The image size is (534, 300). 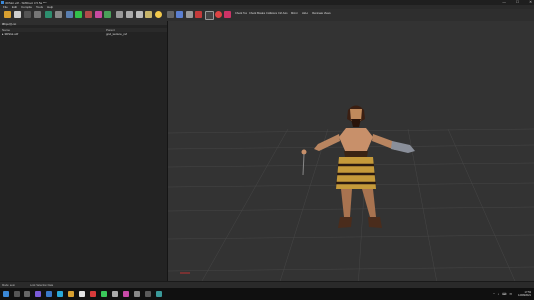 I want to click on mesh-icon, so click(x=69, y=14).